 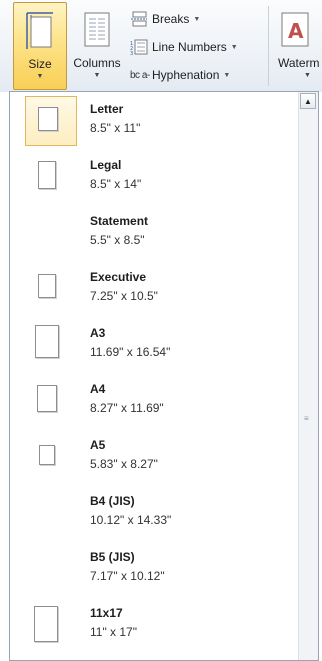 I want to click on paper-size-name: 11x17, so click(x=106, y=613).